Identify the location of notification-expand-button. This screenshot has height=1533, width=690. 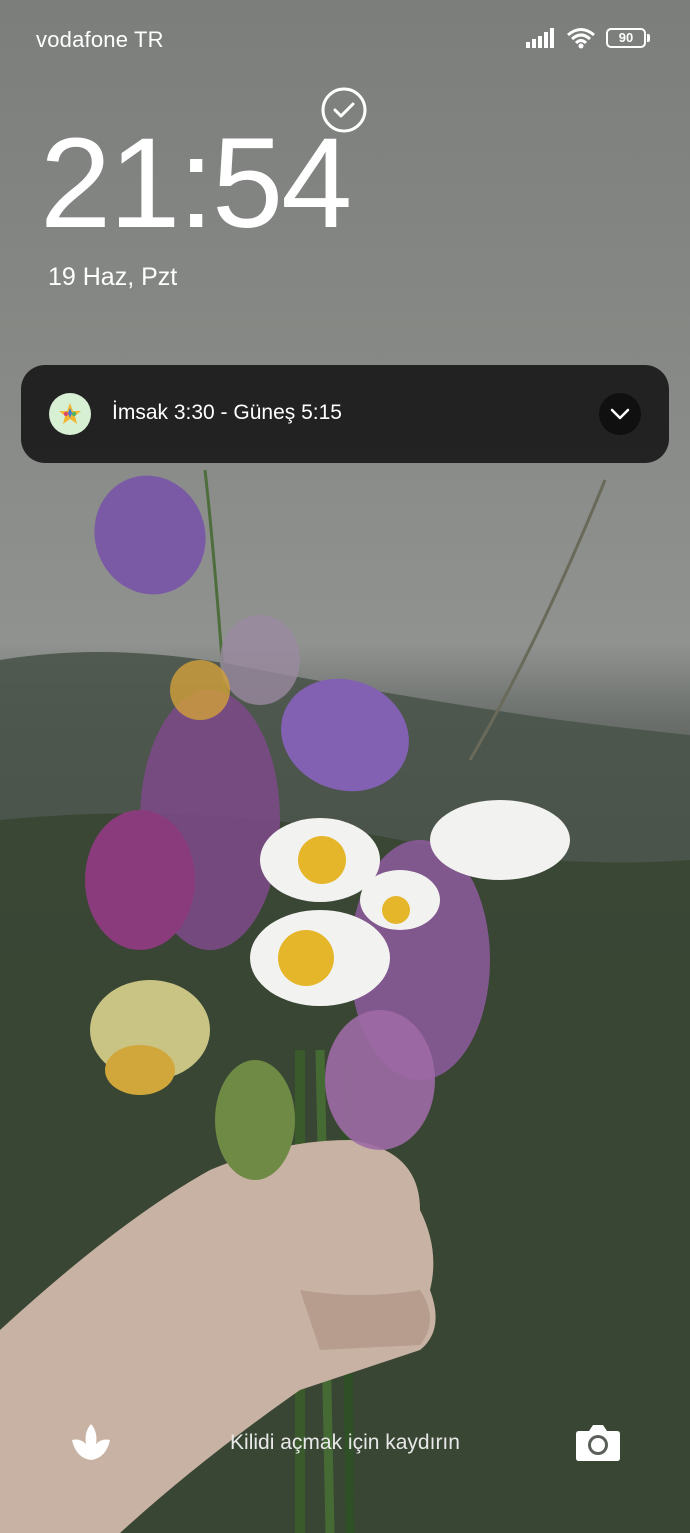
(620, 414).